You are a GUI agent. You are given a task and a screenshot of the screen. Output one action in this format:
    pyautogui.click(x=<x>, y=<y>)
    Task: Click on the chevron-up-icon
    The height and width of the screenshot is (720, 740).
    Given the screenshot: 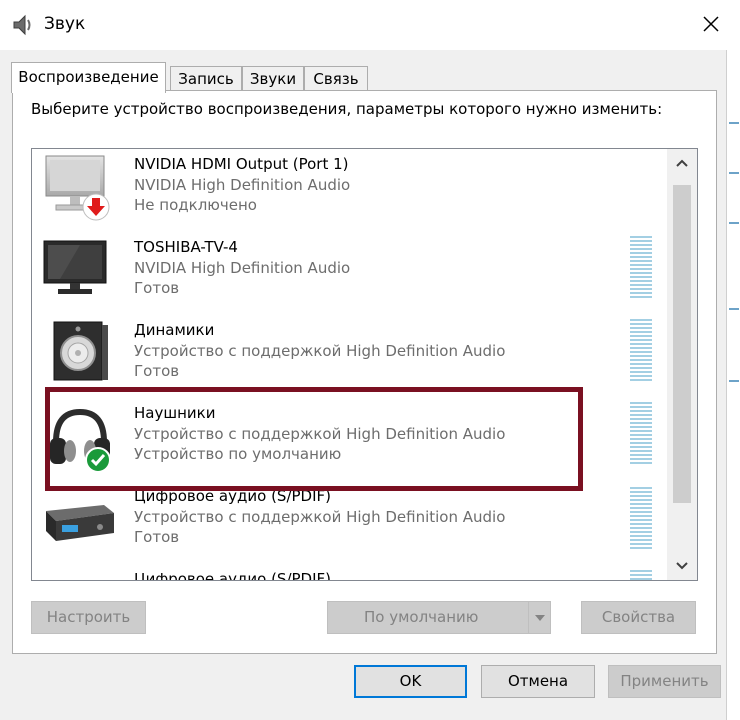 What is the action you would take?
    pyautogui.click(x=682, y=163)
    